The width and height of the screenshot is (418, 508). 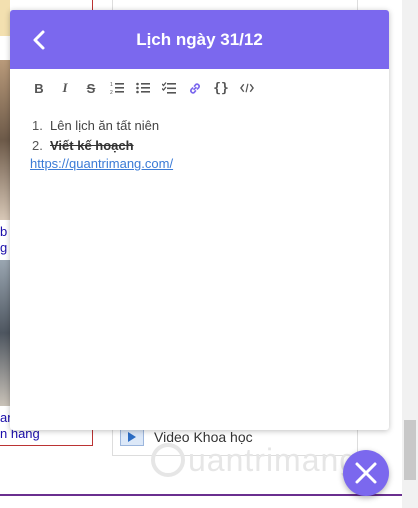 I want to click on svg-text: uantrimang, so click(x=273, y=460).